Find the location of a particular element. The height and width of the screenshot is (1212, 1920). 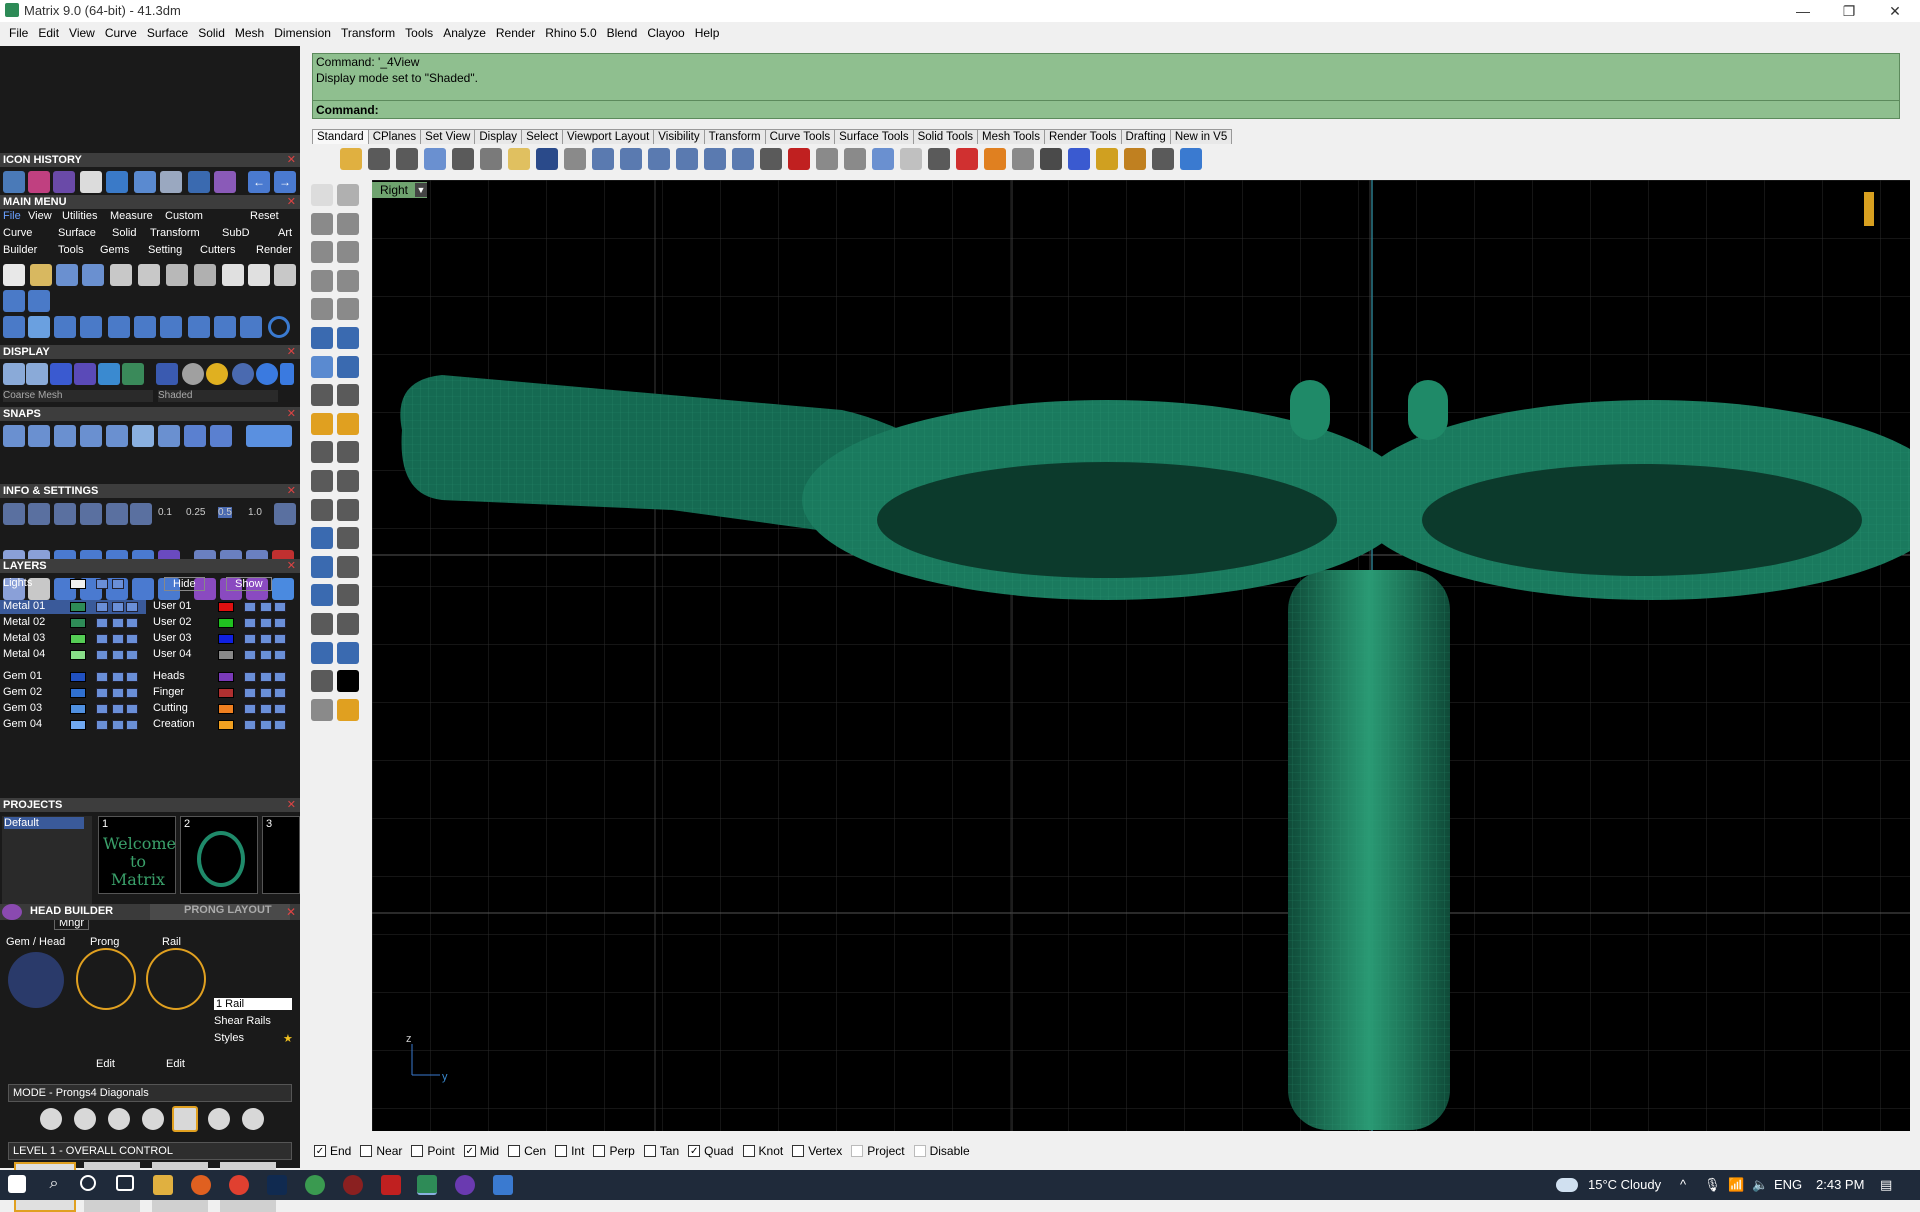

weather-cloud-icon is located at coordinates (1567, 1185).